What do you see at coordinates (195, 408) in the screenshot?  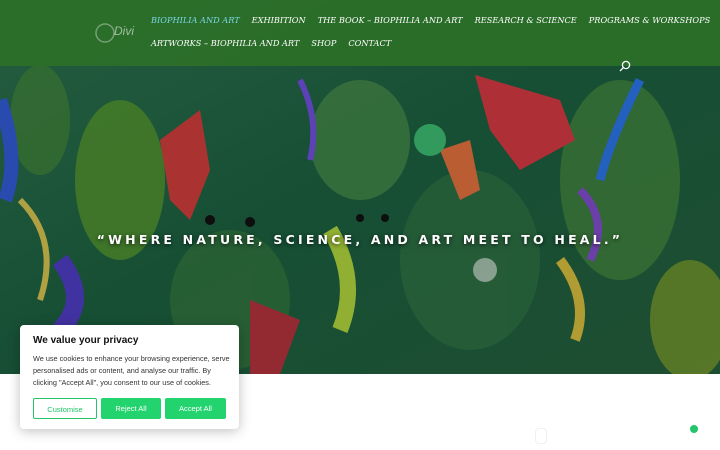 I see `accept-all-button: Accept All` at bounding box center [195, 408].